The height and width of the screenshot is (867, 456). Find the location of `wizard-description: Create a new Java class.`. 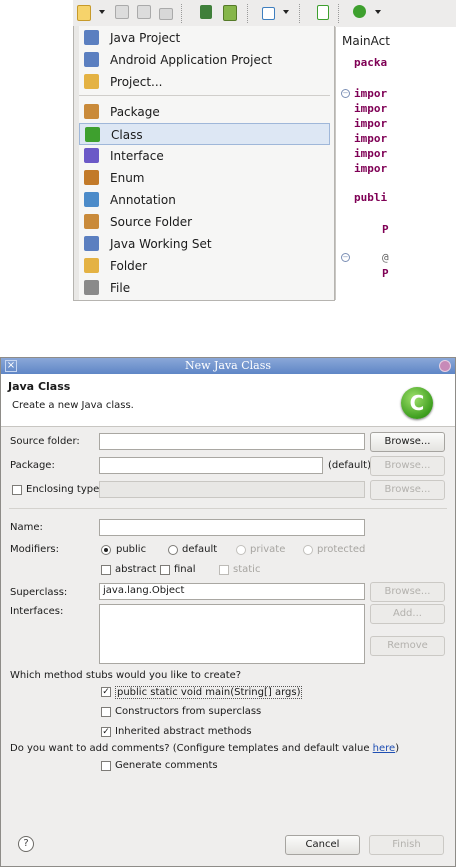

wizard-description: Create a new Java class. is located at coordinates (73, 405).